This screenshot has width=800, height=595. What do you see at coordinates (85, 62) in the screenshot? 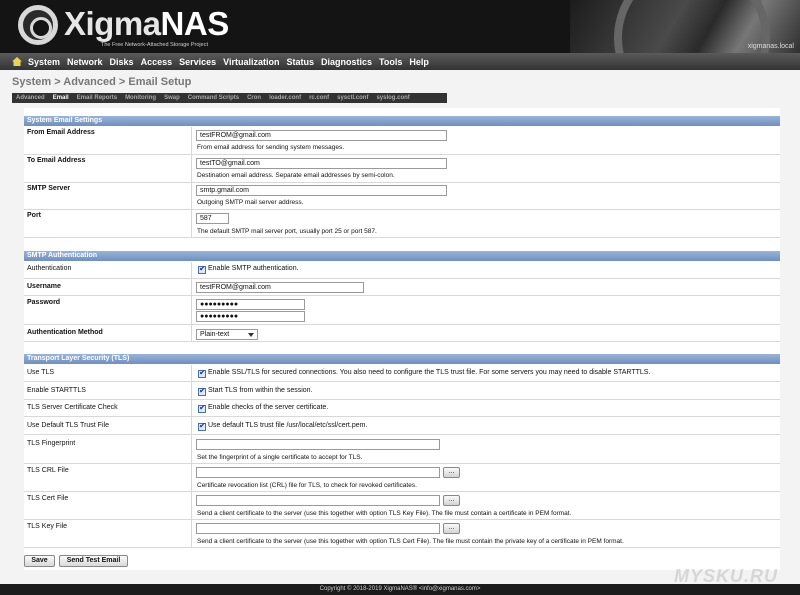
I see `menu-network: Network` at bounding box center [85, 62].